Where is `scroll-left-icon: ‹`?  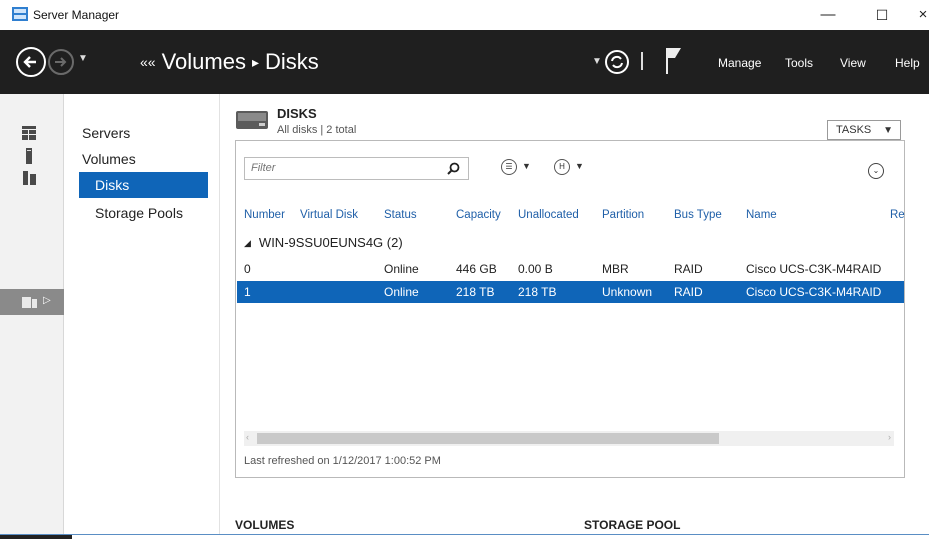
scroll-left-icon: ‹ is located at coordinates (247, 437).